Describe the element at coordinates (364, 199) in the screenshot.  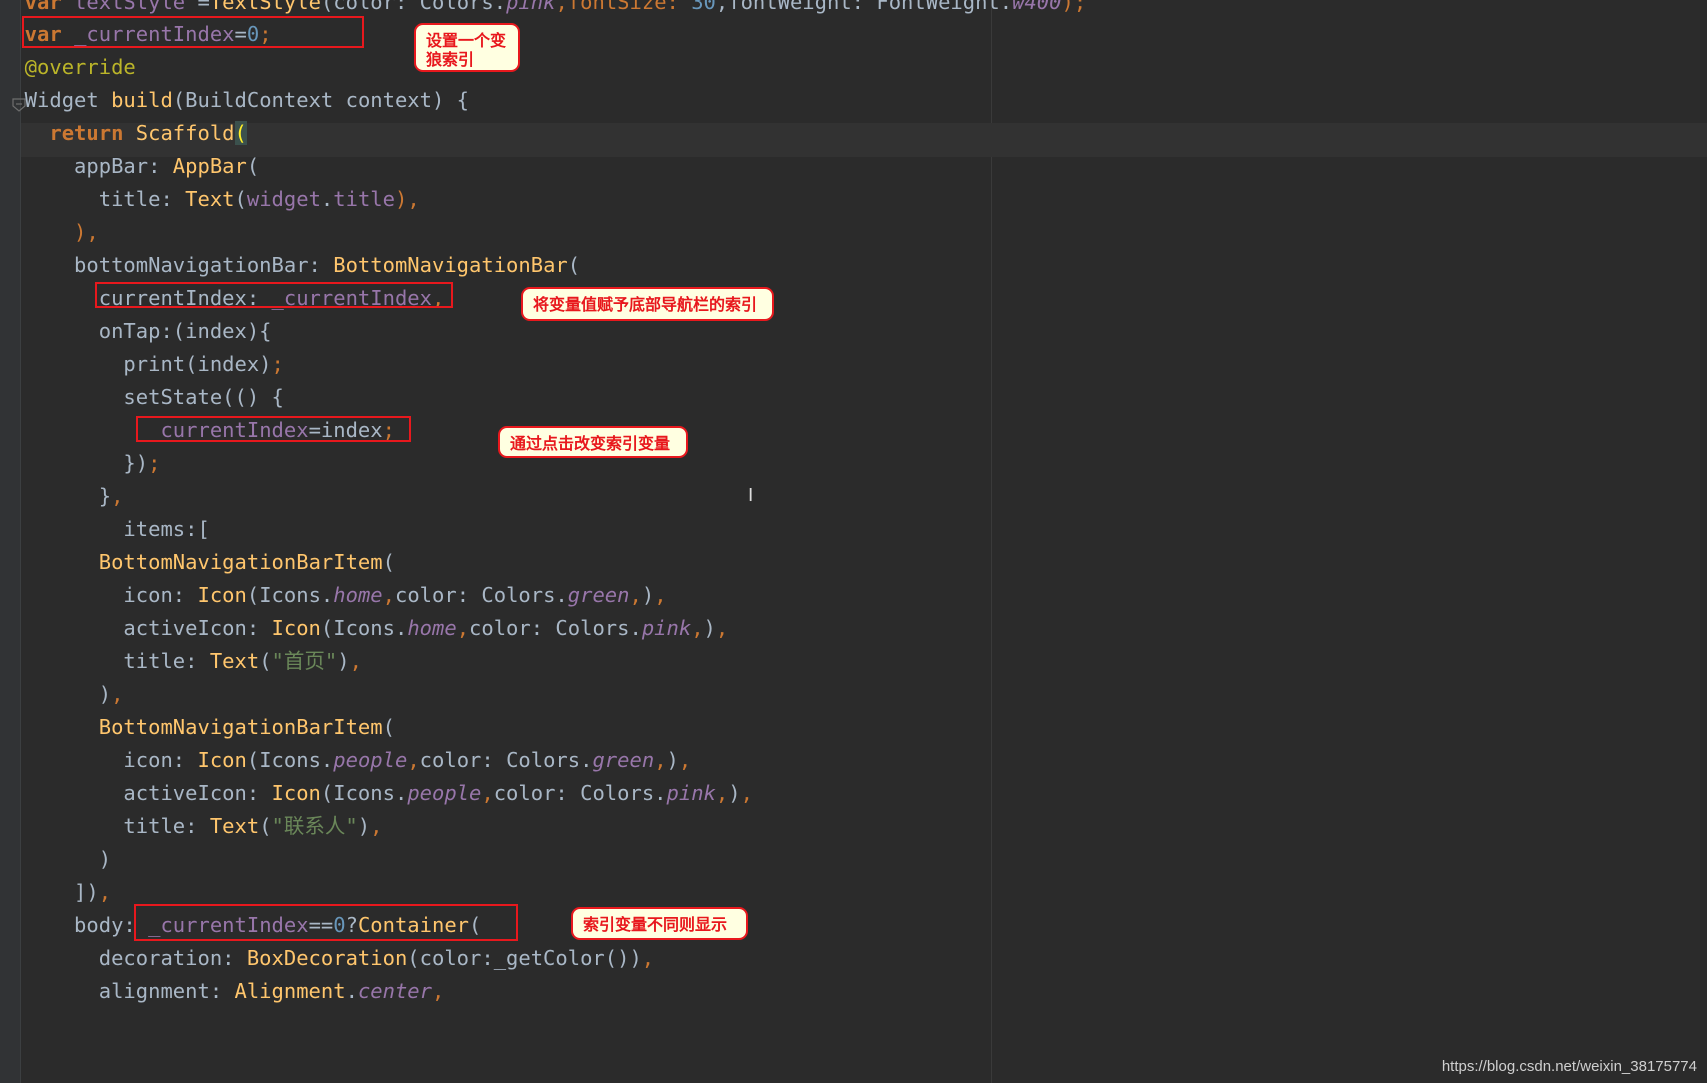
I see `code-token: title` at that location.